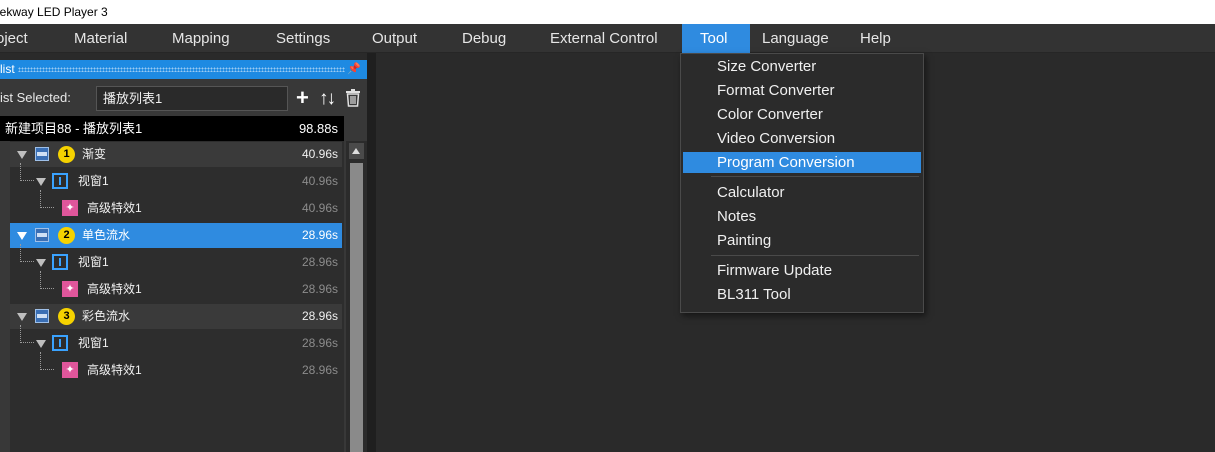 The image size is (1215, 452). What do you see at coordinates (875, 38) in the screenshot?
I see `menu-help: Help` at bounding box center [875, 38].